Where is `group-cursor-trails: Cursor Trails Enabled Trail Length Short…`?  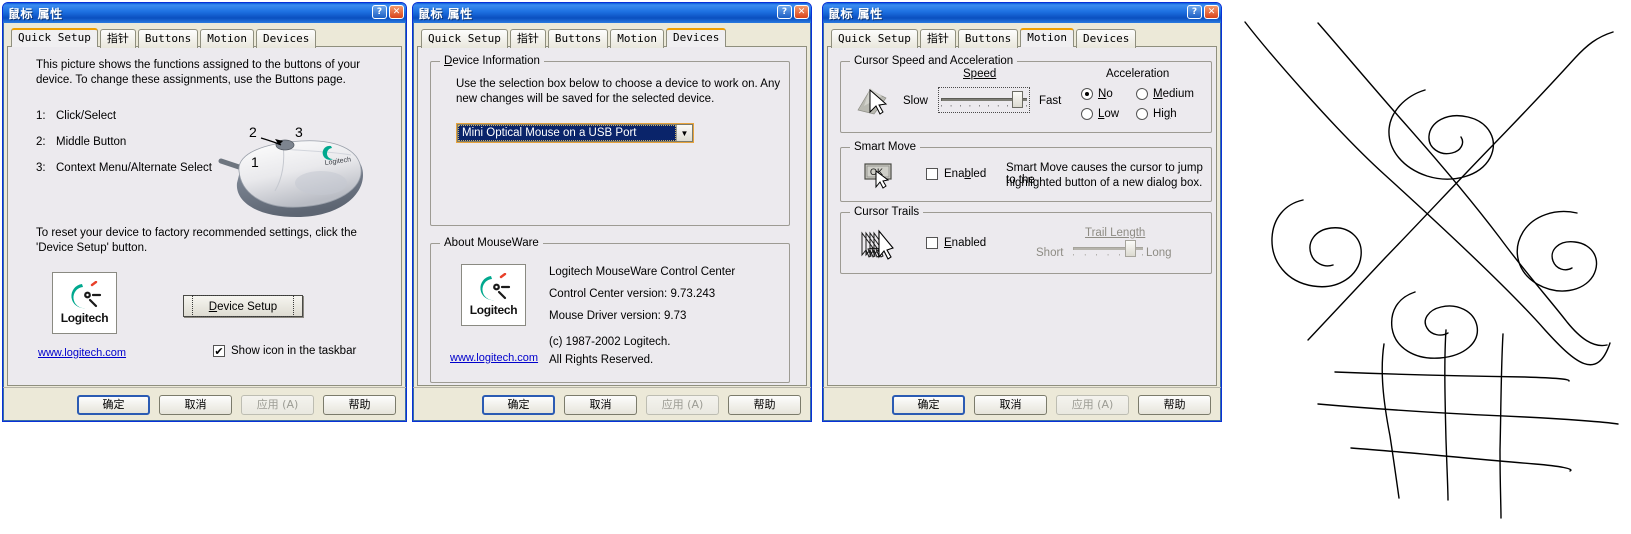
group-cursor-trails: Cursor Trails Enabled Trail Length Short… is located at coordinates (1026, 240).